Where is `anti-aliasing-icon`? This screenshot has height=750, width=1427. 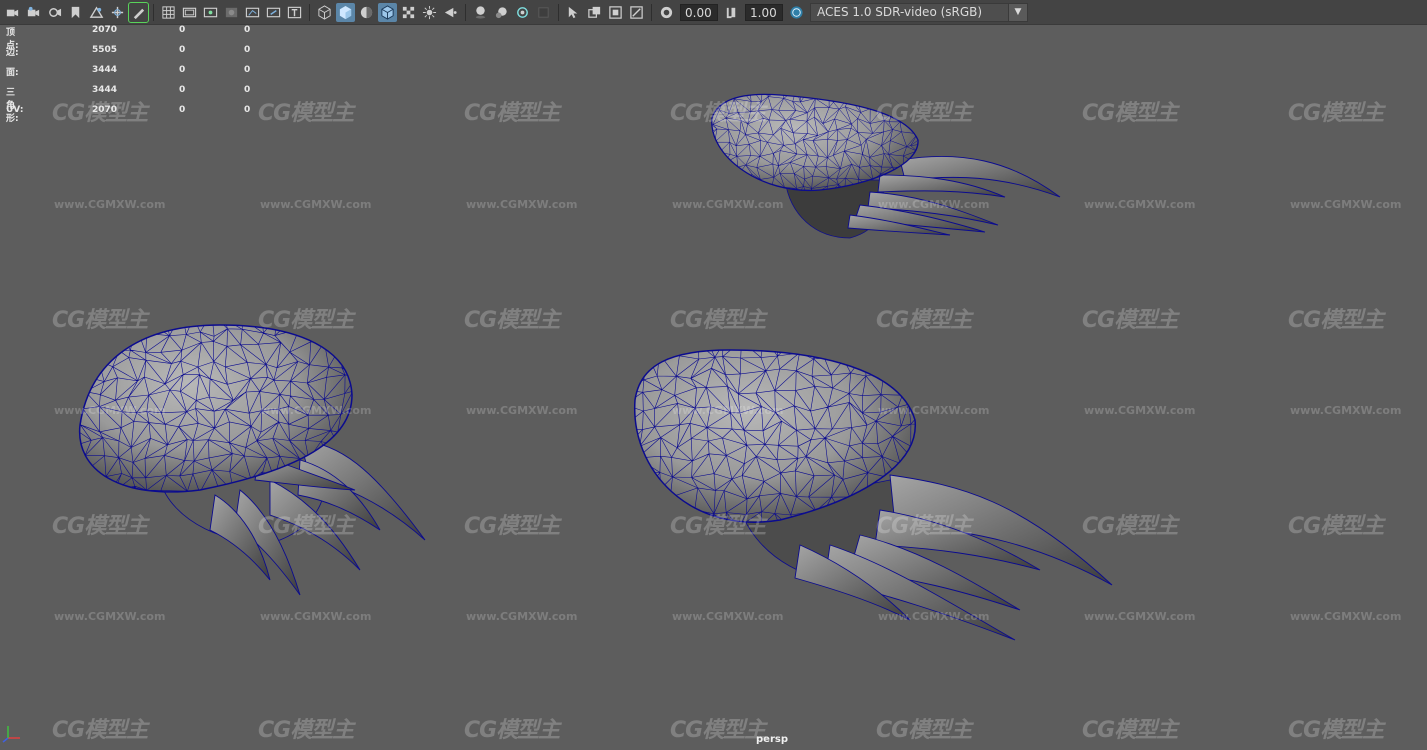
anti-aliasing-icon is located at coordinates (543, 12).